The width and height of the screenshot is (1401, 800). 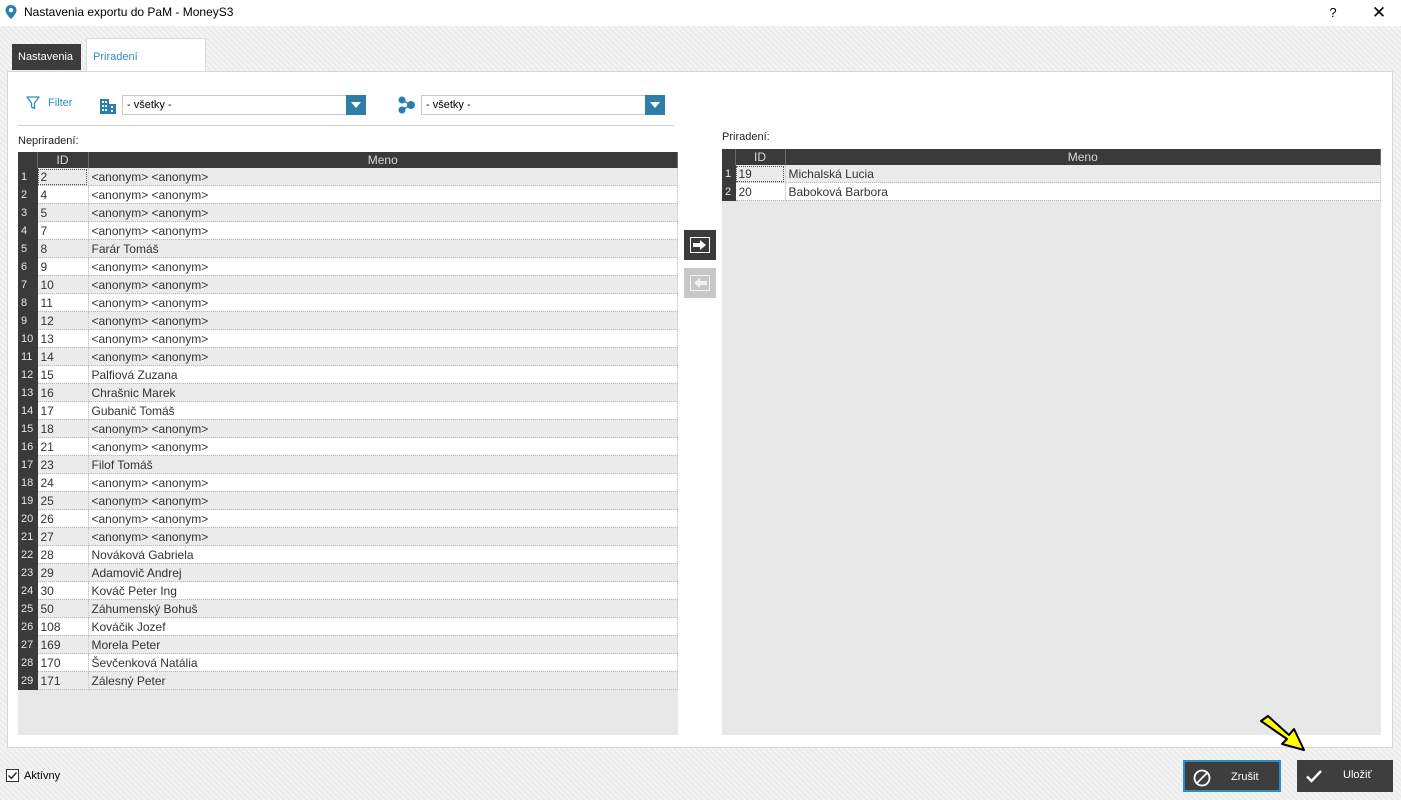 I want to click on cancel-button-label: Zrušit, so click(x=1245, y=777).